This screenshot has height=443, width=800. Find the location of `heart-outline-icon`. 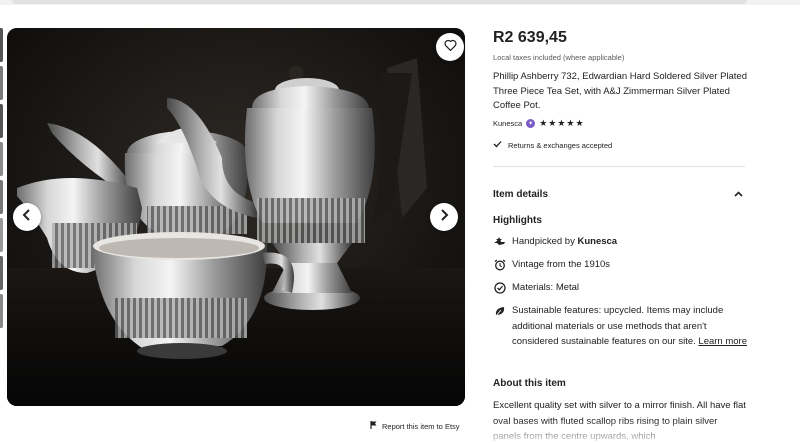

heart-outline-icon is located at coordinates (450, 47).